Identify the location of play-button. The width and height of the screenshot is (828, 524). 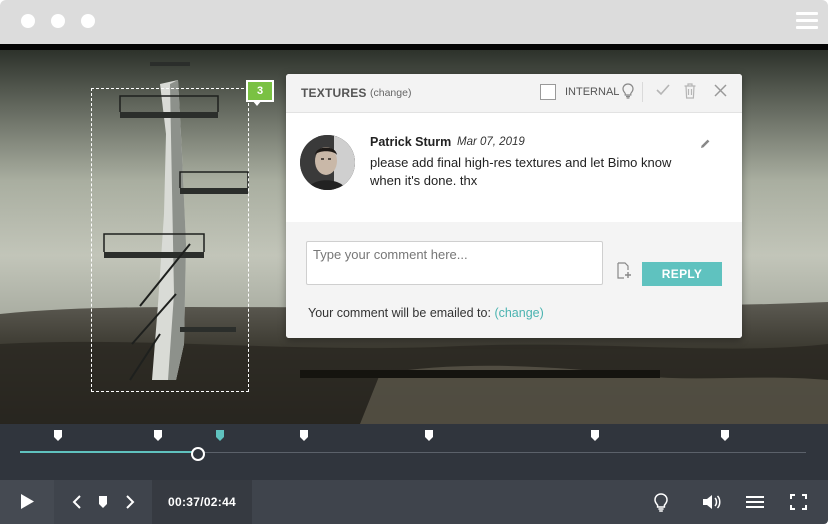
(27, 502).